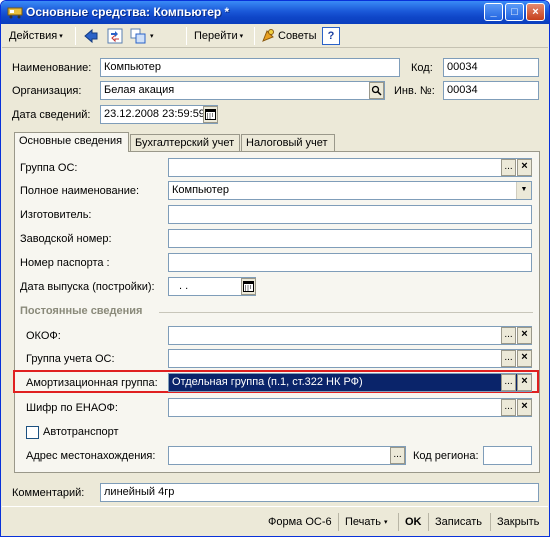 This screenshot has height=537, width=550. I want to click on name-label: Наименование:, so click(52, 68).